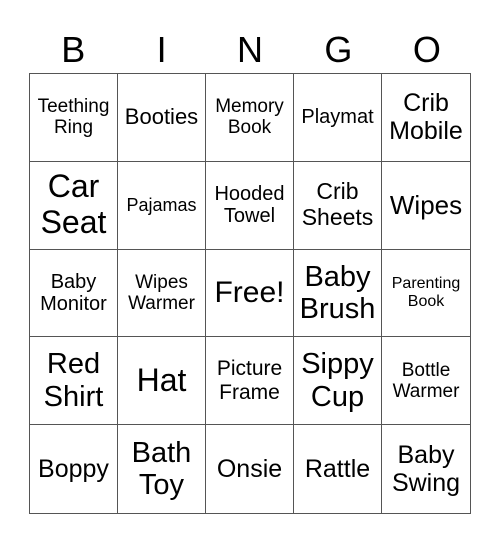 The height and width of the screenshot is (544, 500). I want to click on header-letter-g: G, so click(338, 49).